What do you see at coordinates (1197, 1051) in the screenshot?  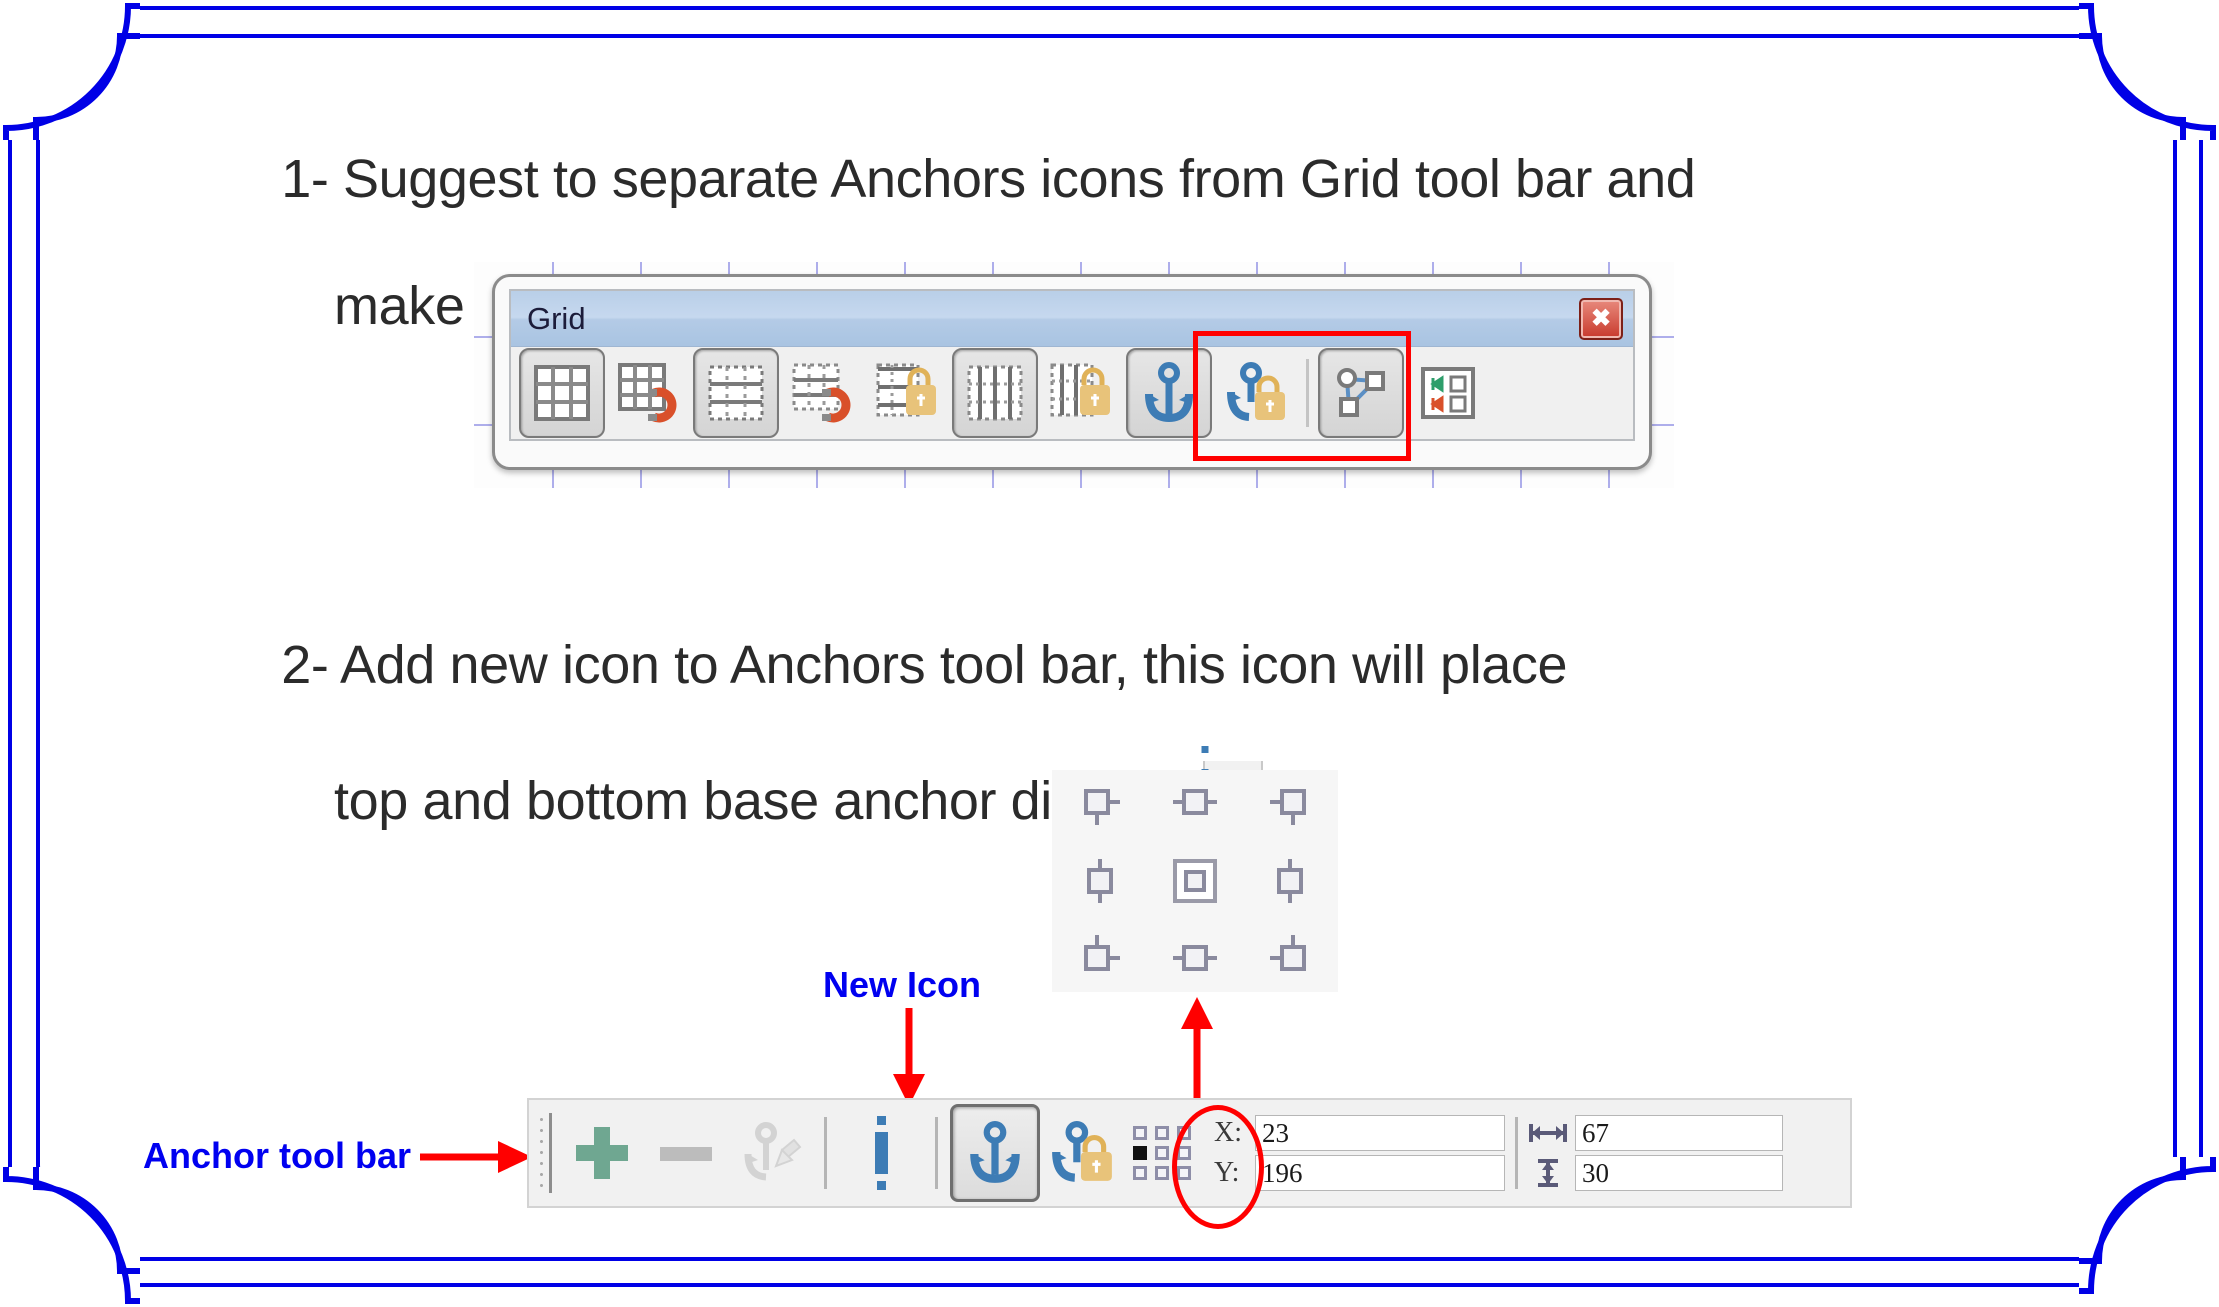 I see `anchor-grid-callout-arrow` at bounding box center [1197, 1051].